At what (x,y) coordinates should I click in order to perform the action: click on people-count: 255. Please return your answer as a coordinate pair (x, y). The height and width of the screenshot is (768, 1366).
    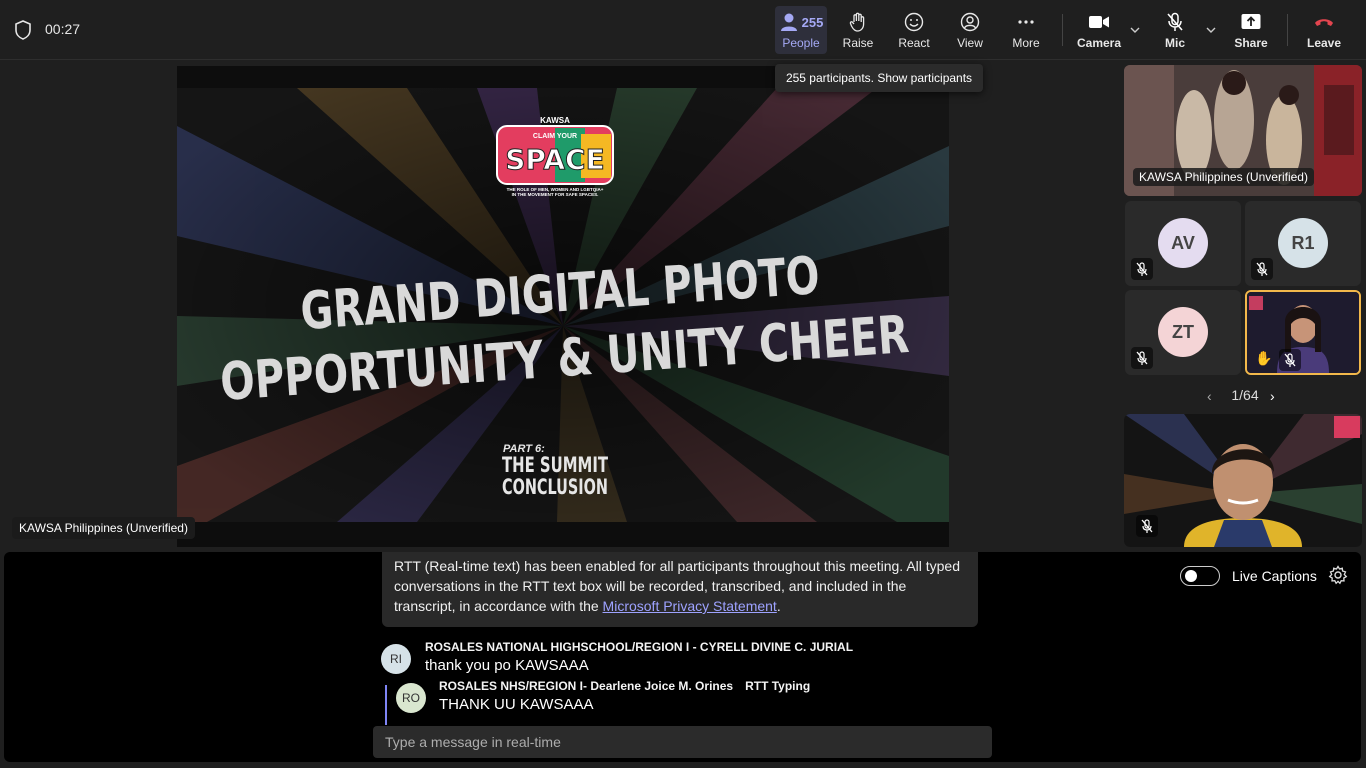
    Looking at the image, I should click on (812, 22).